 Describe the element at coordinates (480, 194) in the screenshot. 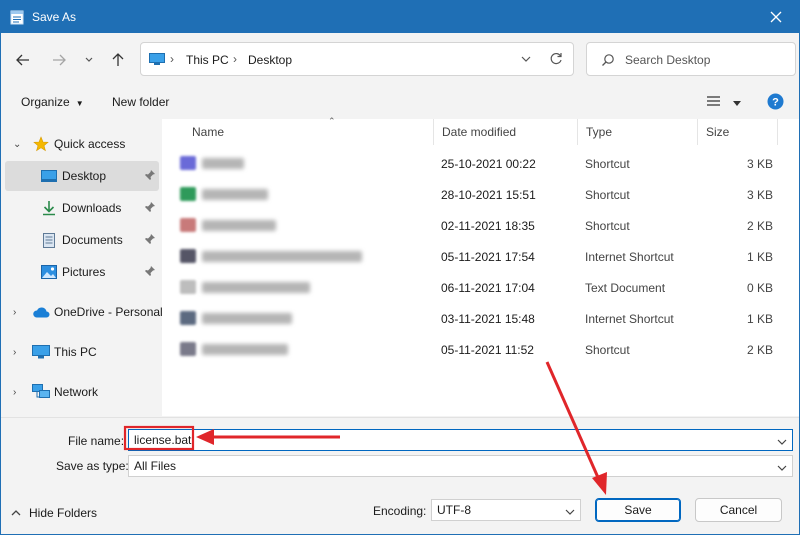

I see `table-row: 28-10-2021 15:51 Shortcut 3 KB` at that location.